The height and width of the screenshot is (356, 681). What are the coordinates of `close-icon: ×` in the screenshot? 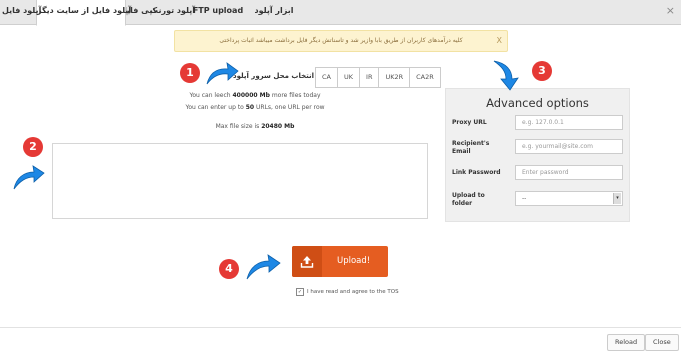 It's located at (670, 10).